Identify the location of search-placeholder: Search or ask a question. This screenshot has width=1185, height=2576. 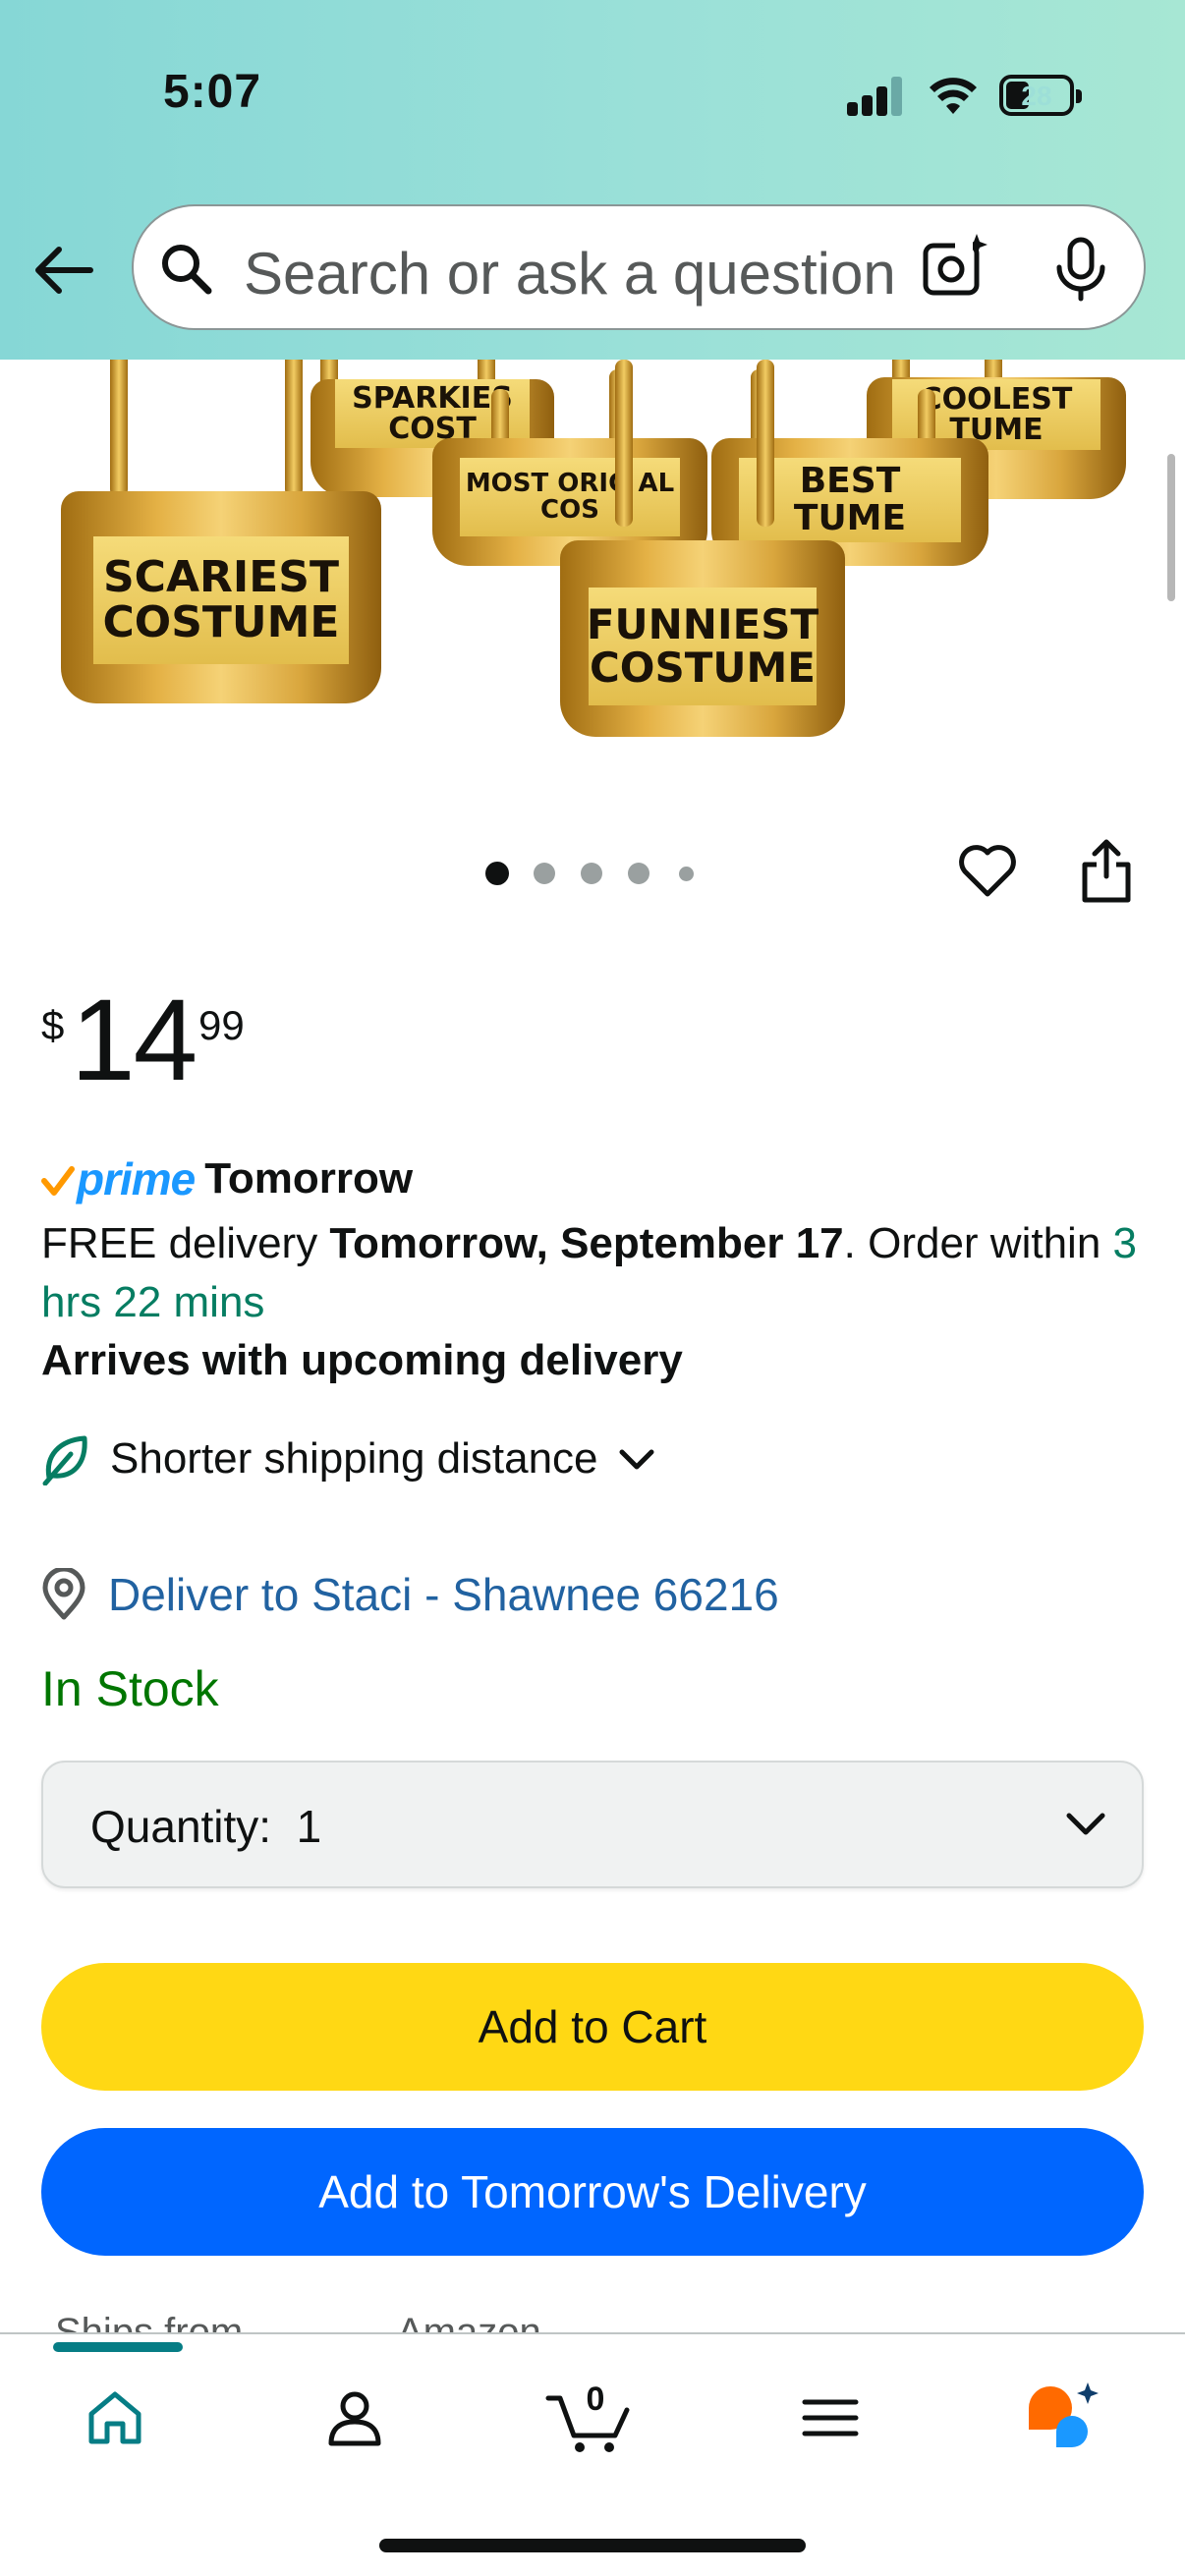
(570, 274).